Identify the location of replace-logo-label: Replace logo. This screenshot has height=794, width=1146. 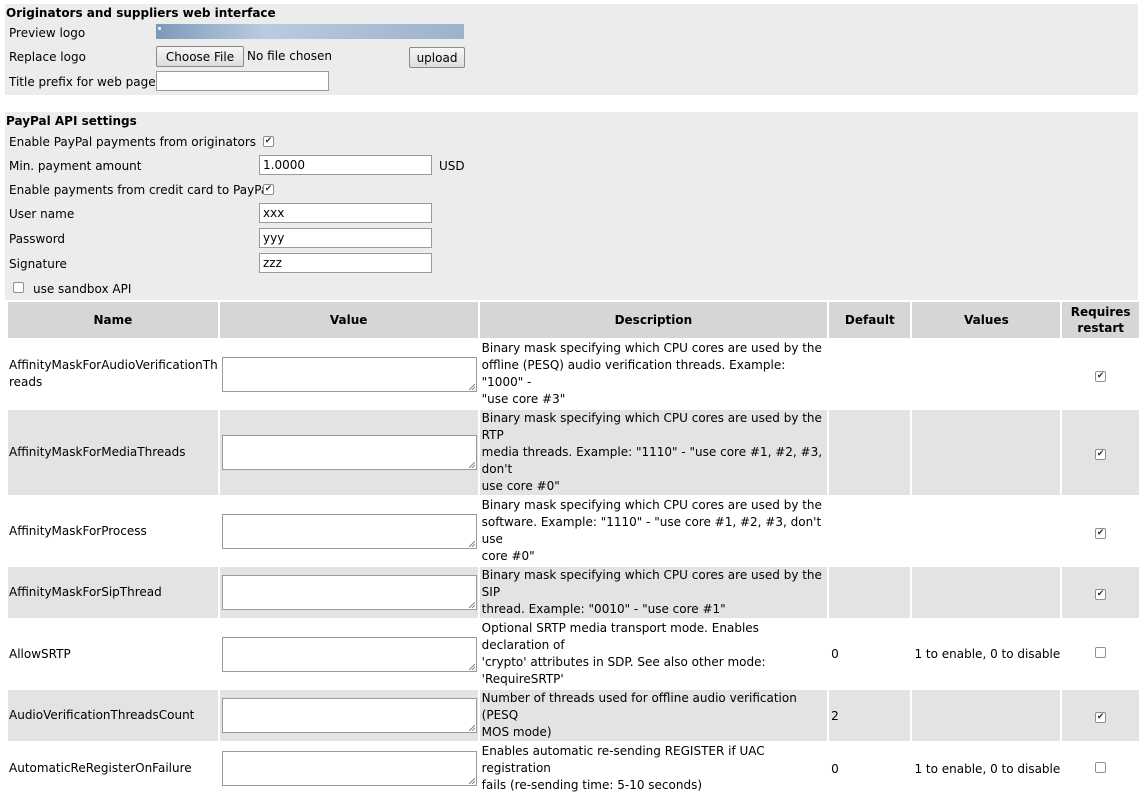
(47, 57).